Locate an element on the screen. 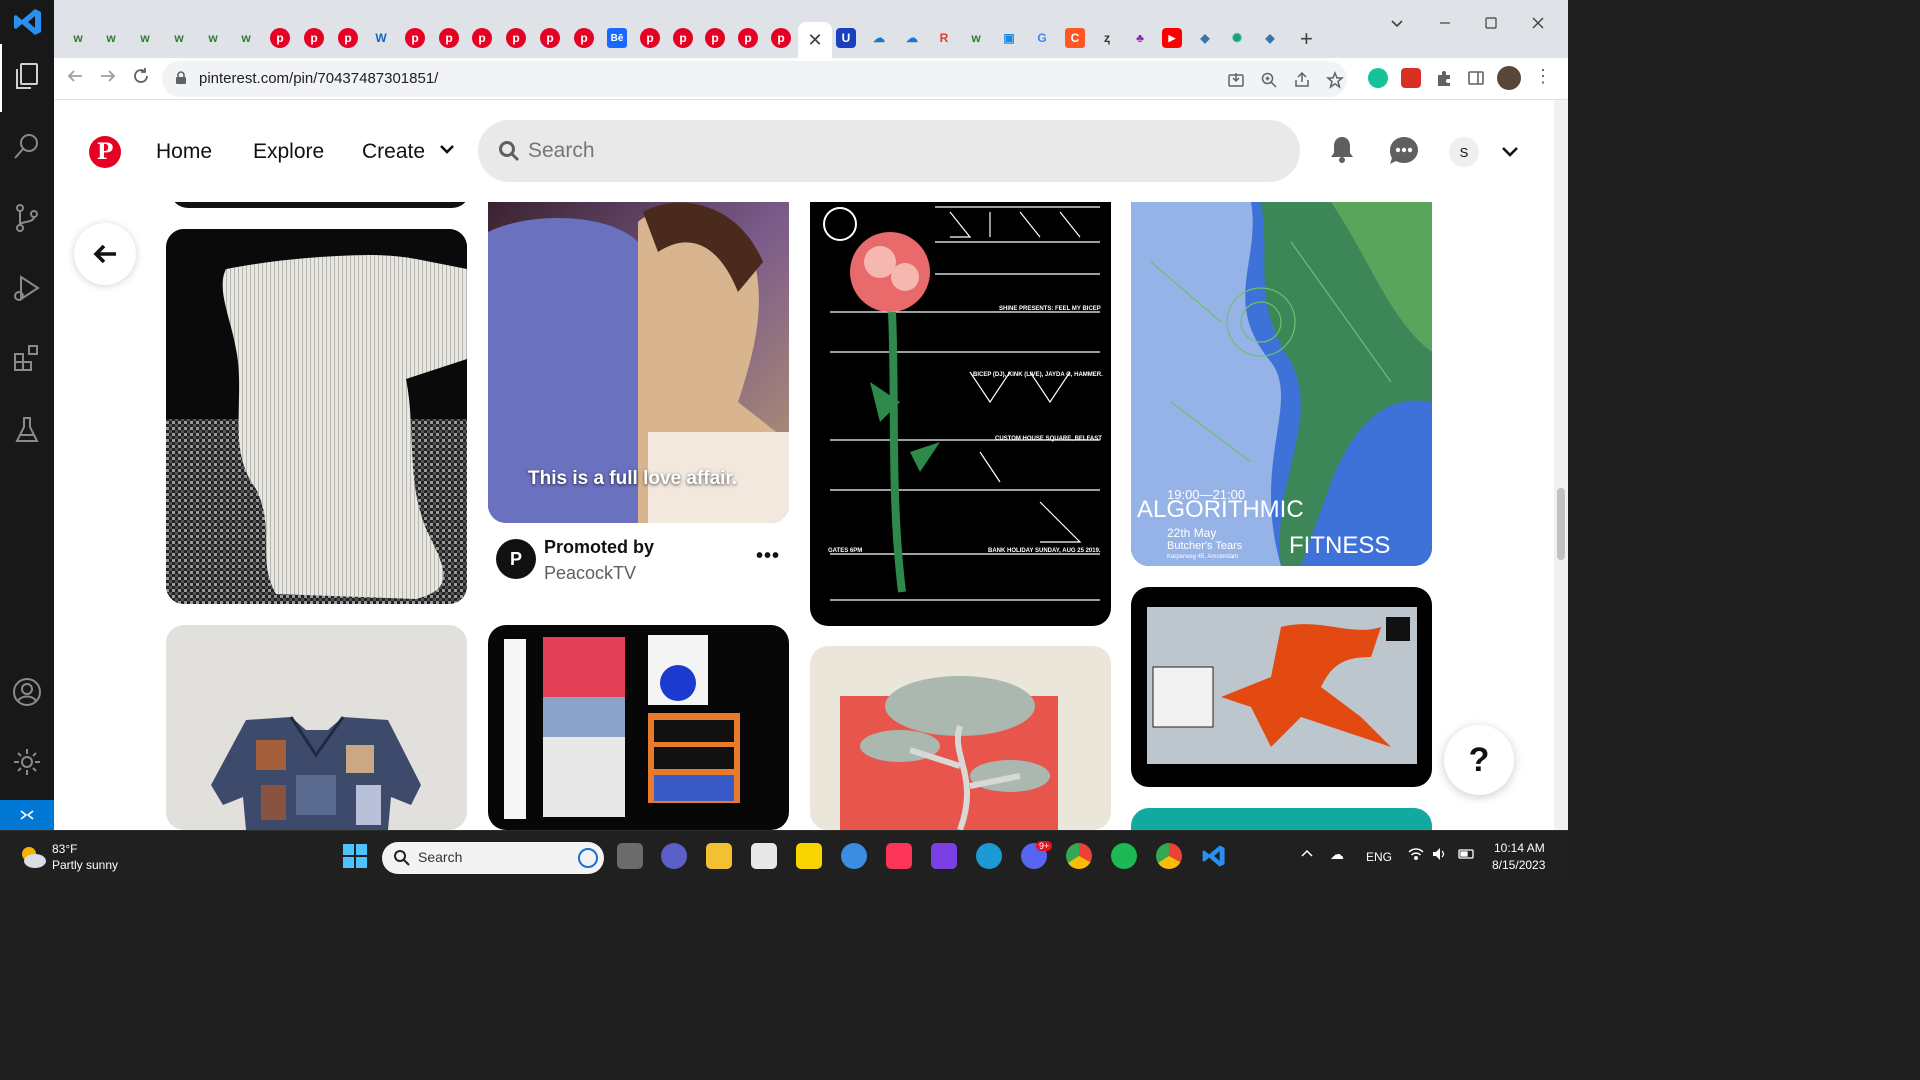 The image size is (1920, 1080). settings-gear-icon is located at coordinates (27, 762).